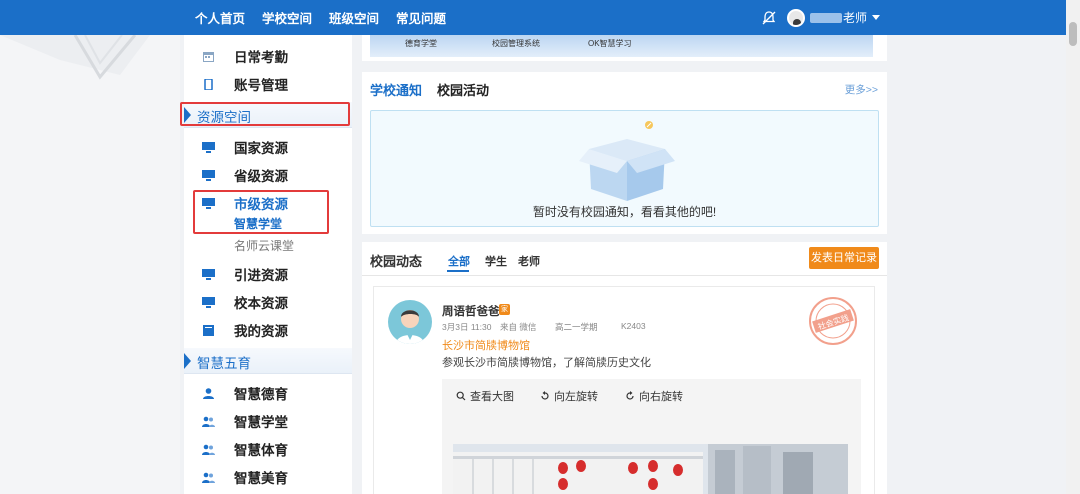  Describe the element at coordinates (187, 361) in the screenshot. I see `section-marker-icon` at that location.